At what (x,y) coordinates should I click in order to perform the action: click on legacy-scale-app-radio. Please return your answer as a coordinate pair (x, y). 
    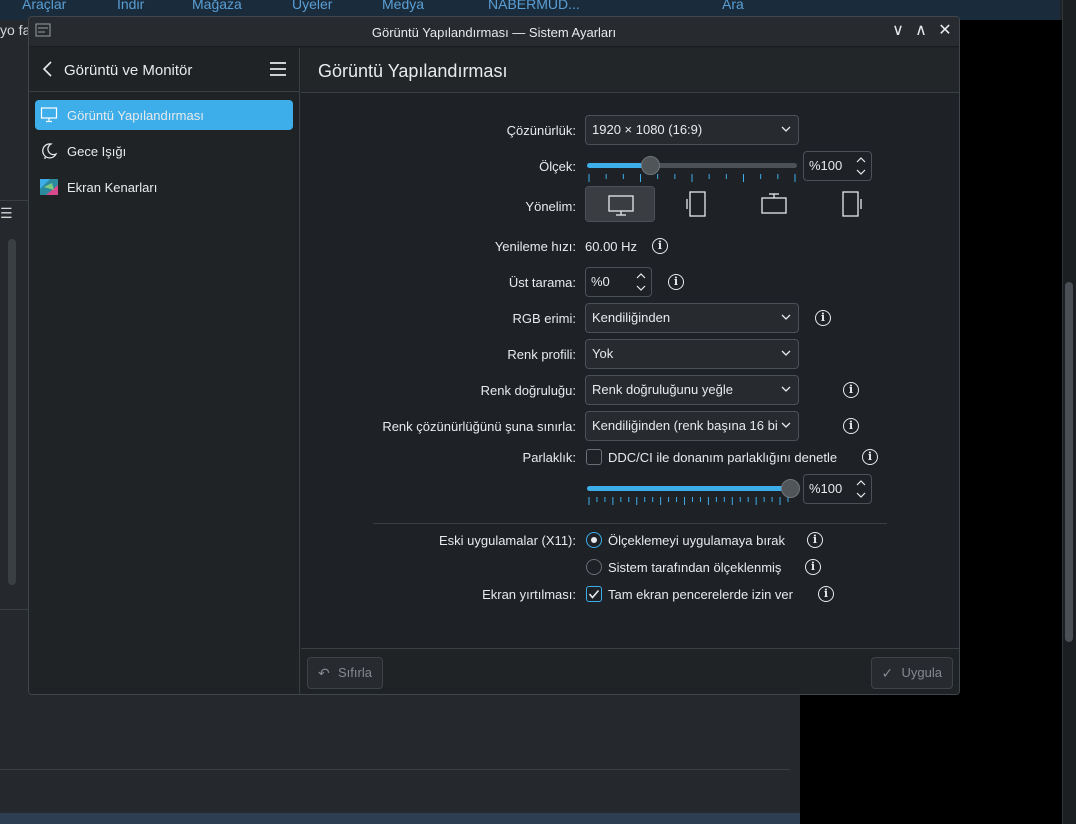
    Looking at the image, I should click on (594, 540).